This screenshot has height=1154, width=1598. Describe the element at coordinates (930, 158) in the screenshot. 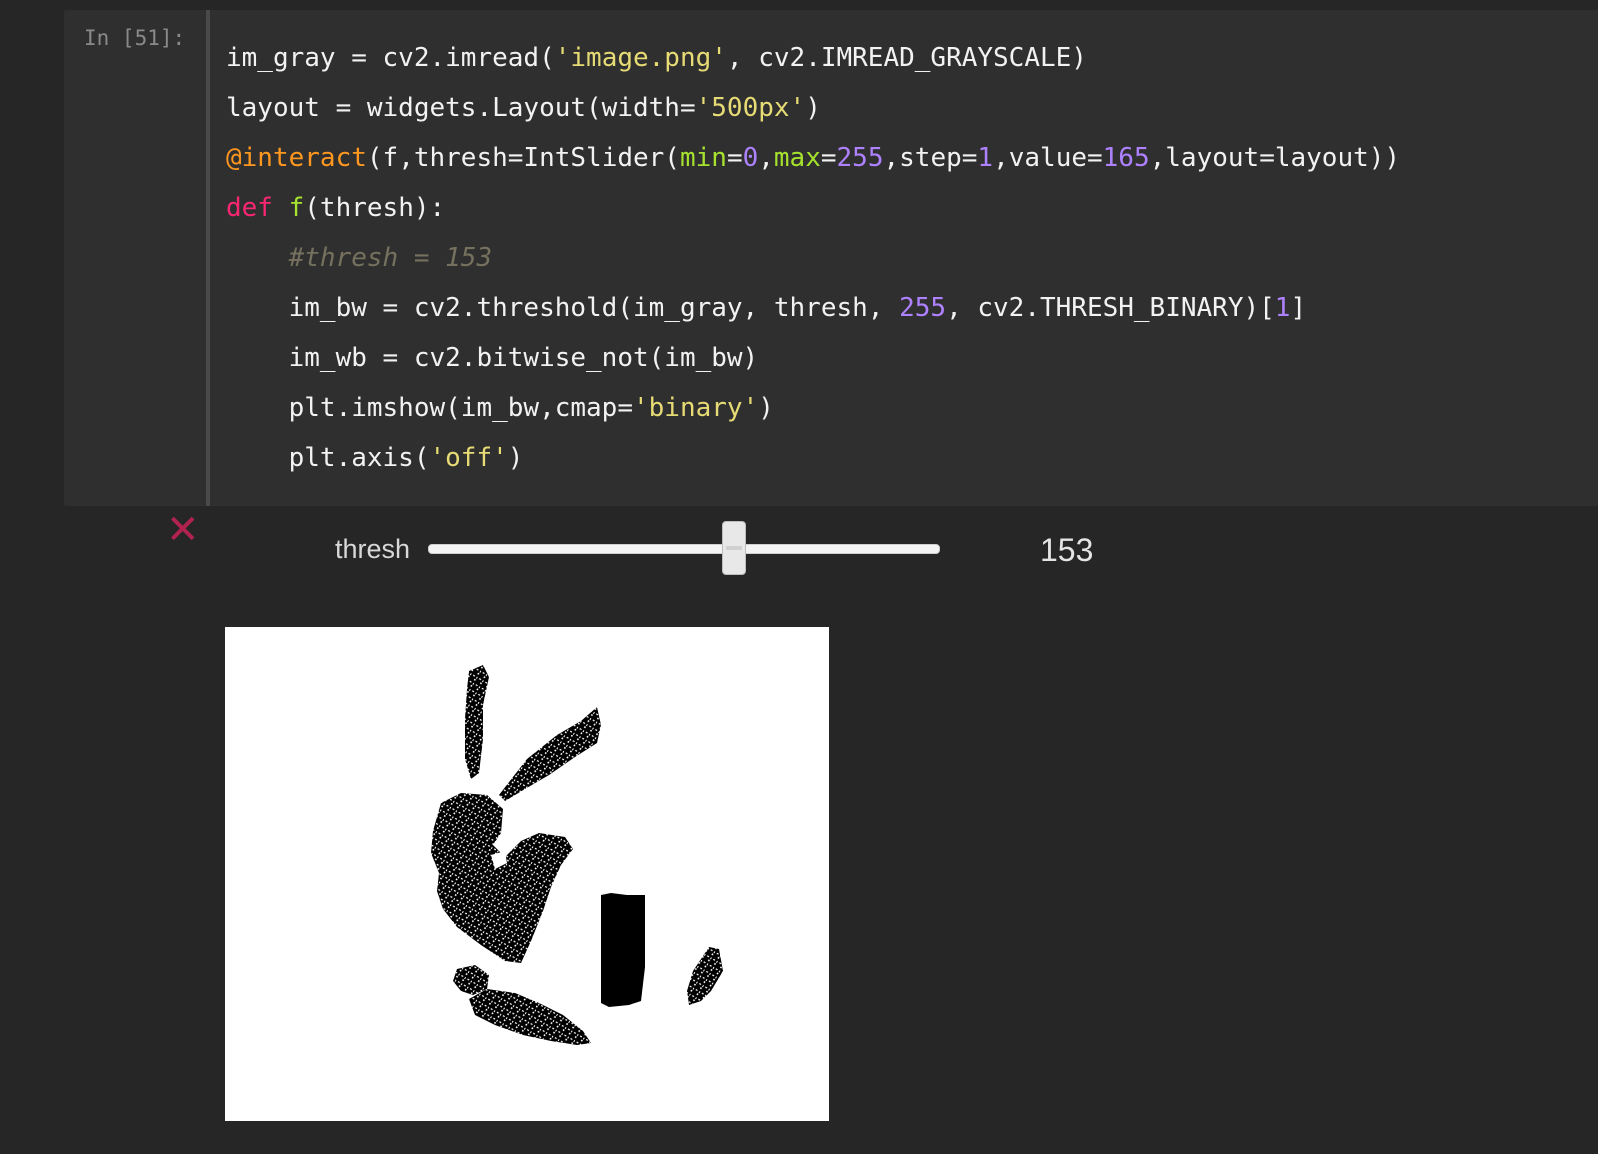

I see `code-token-plain: ,step=` at that location.